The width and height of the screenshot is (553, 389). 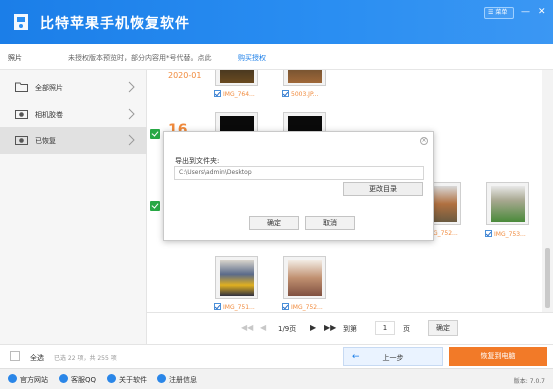 I want to click on first-page-button: ◀◀, so click(x=247, y=327).